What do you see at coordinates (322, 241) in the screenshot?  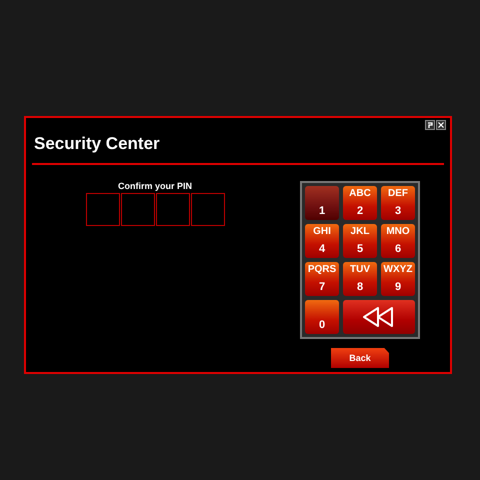 I see `keypad-key: GHI 4` at bounding box center [322, 241].